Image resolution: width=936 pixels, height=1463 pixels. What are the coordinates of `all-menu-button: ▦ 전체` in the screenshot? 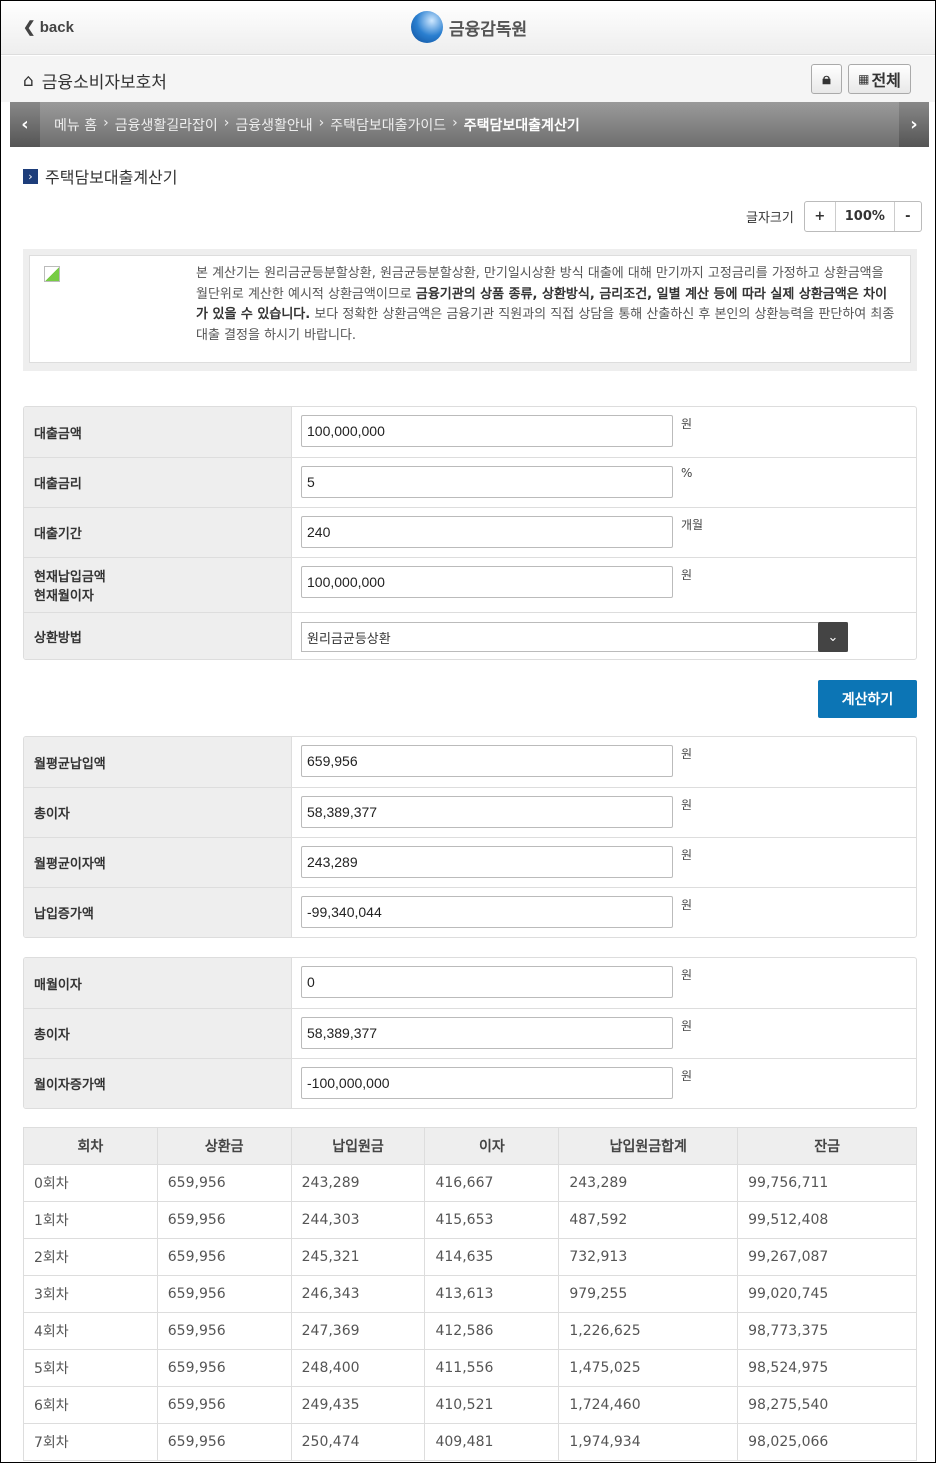 It's located at (879, 79).